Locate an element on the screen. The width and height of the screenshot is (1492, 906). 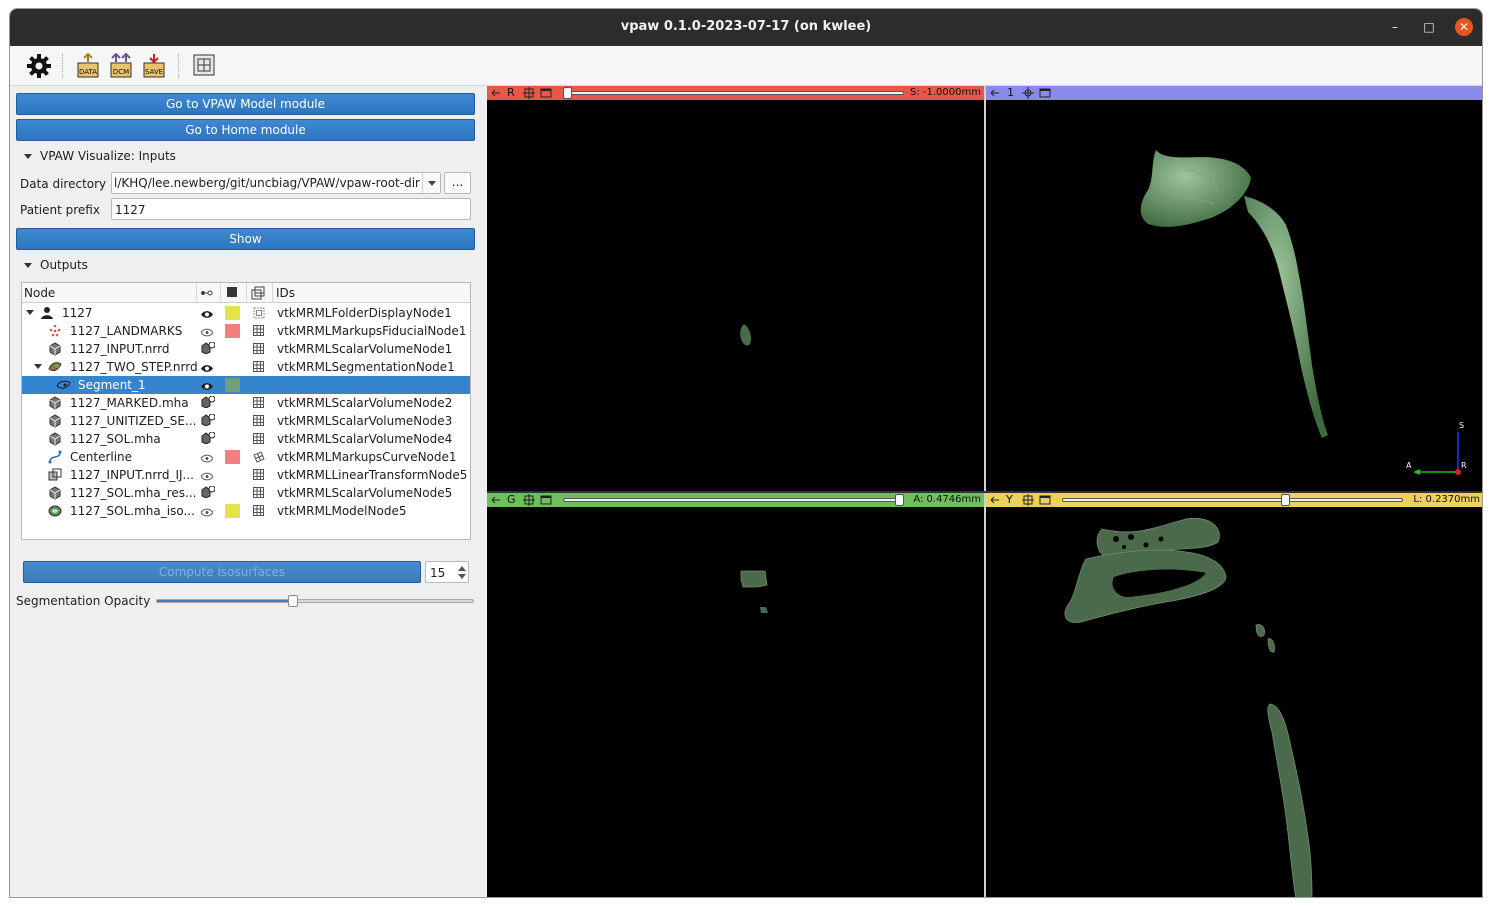
green-slice-slider is located at coordinates (733, 500).